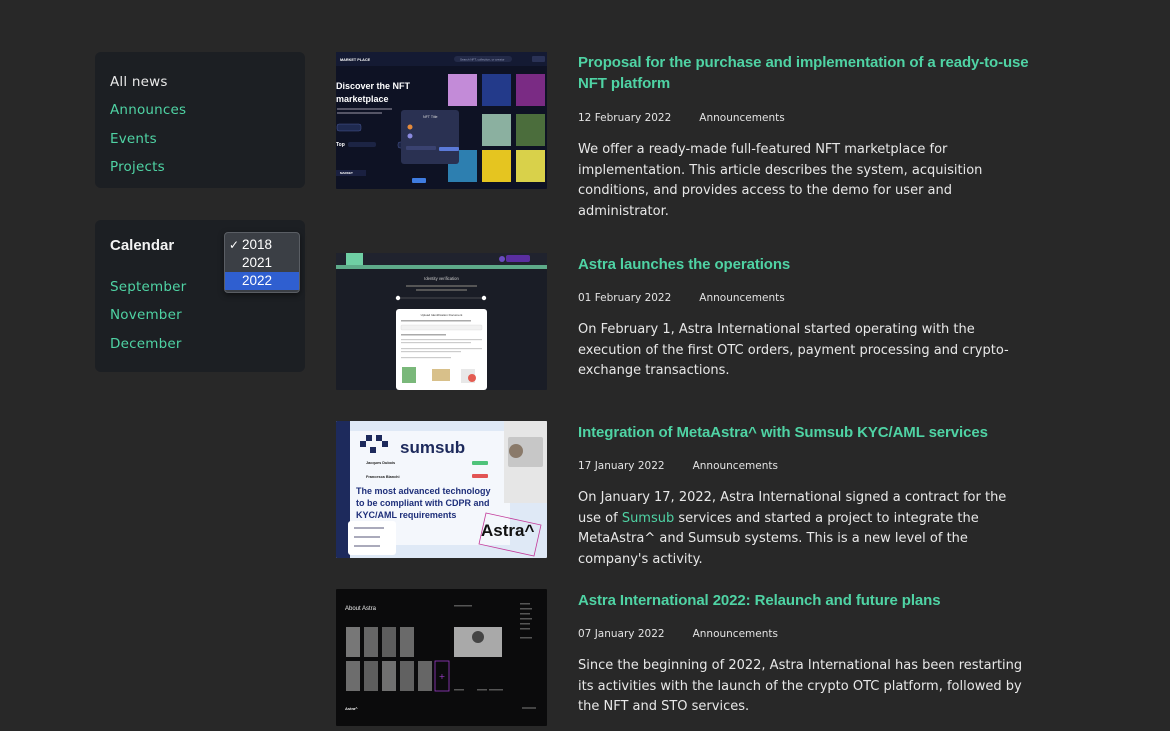 This screenshot has width=1170, height=731. What do you see at coordinates (621, 466) in the screenshot?
I see `article-date: 17 January 2022` at bounding box center [621, 466].